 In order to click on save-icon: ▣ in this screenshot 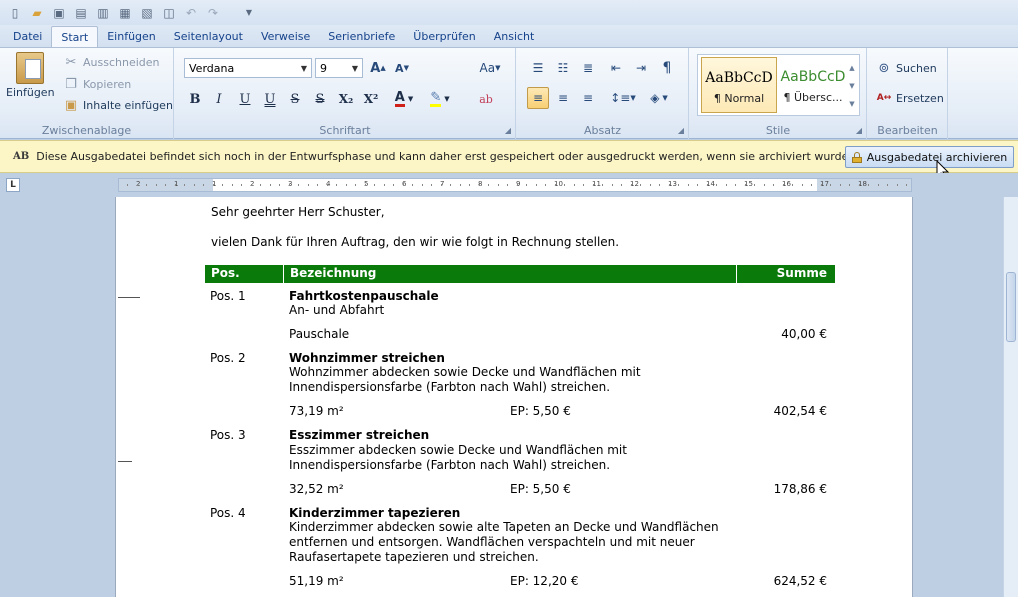, I will do `click(59, 13)`.